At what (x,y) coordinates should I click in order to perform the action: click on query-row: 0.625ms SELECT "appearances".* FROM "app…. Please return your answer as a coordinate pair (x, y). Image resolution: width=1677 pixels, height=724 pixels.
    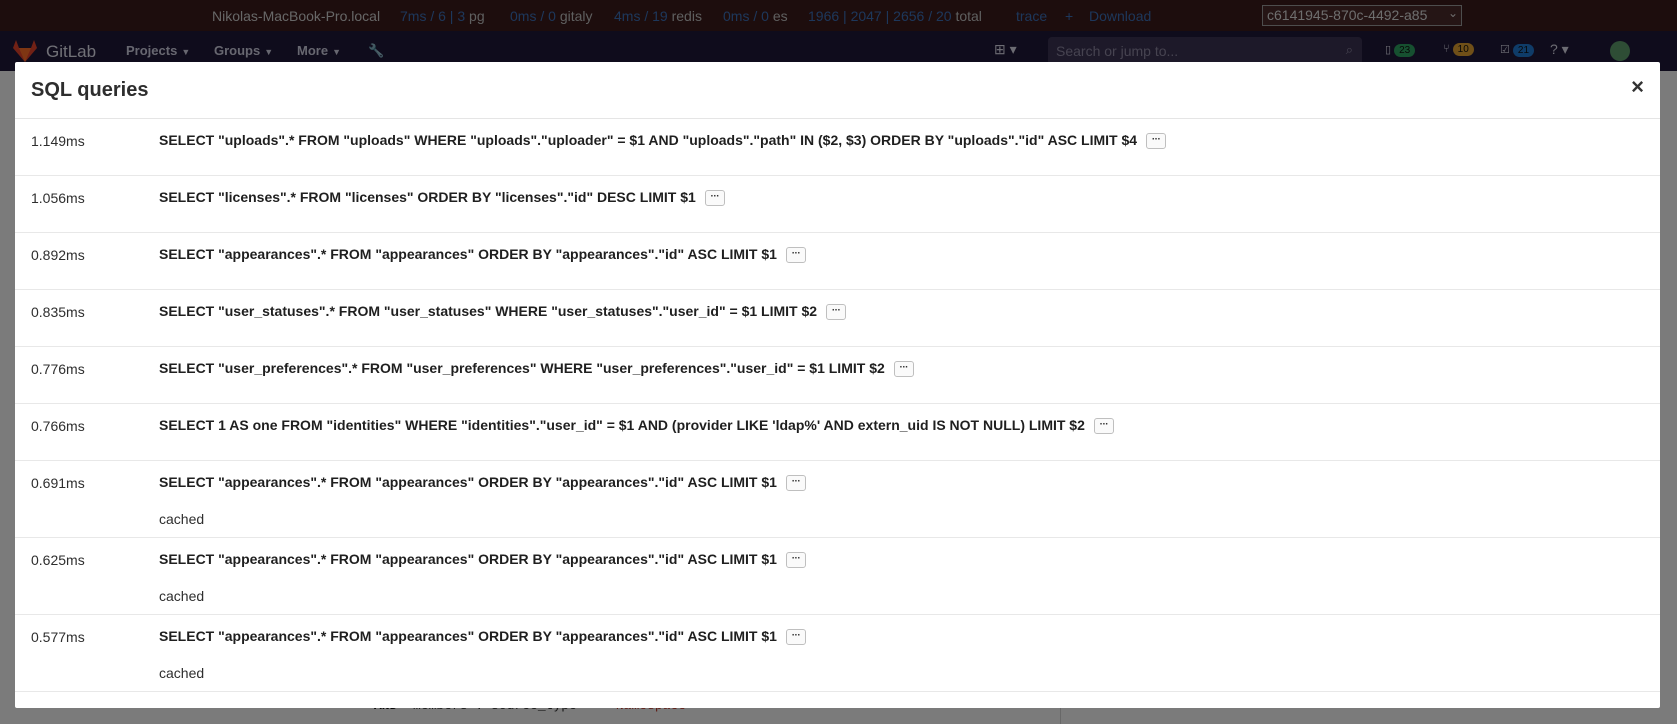
    Looking at the image, I should click on (837, 576).